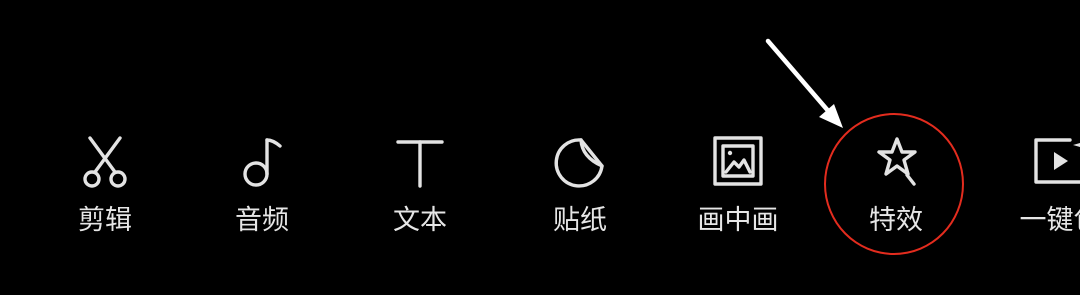 The image size is (1080, 295). Describe the element at coordinates (262, 162) in the screenshot. I see `music-note-icon` at that location.